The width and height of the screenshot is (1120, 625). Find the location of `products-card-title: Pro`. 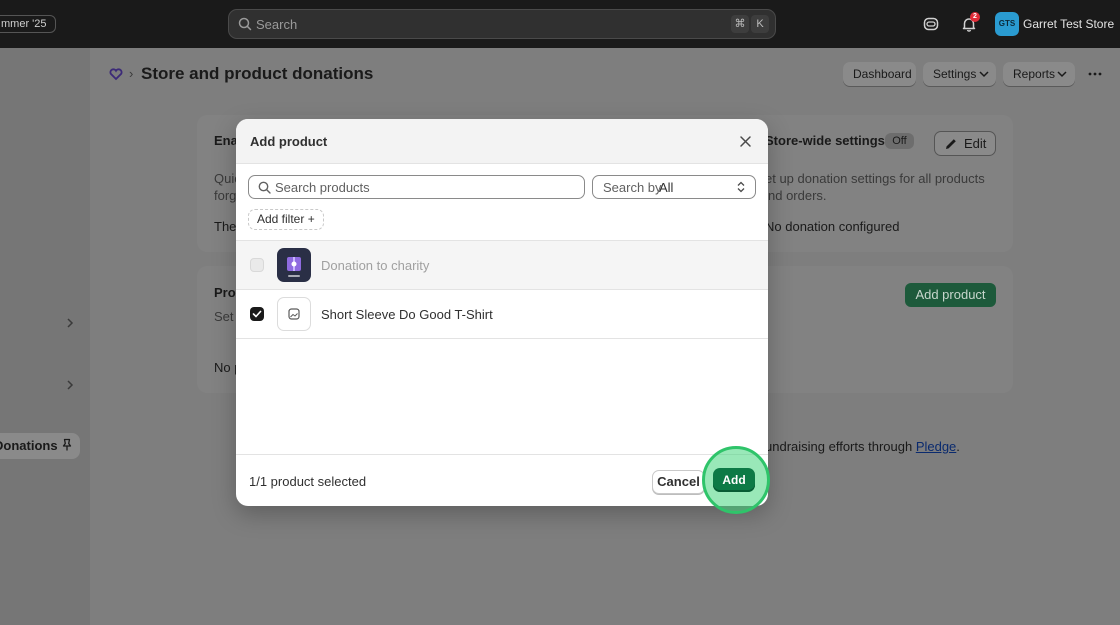

products-card-title: Pro is located at coordinates (225, 292).